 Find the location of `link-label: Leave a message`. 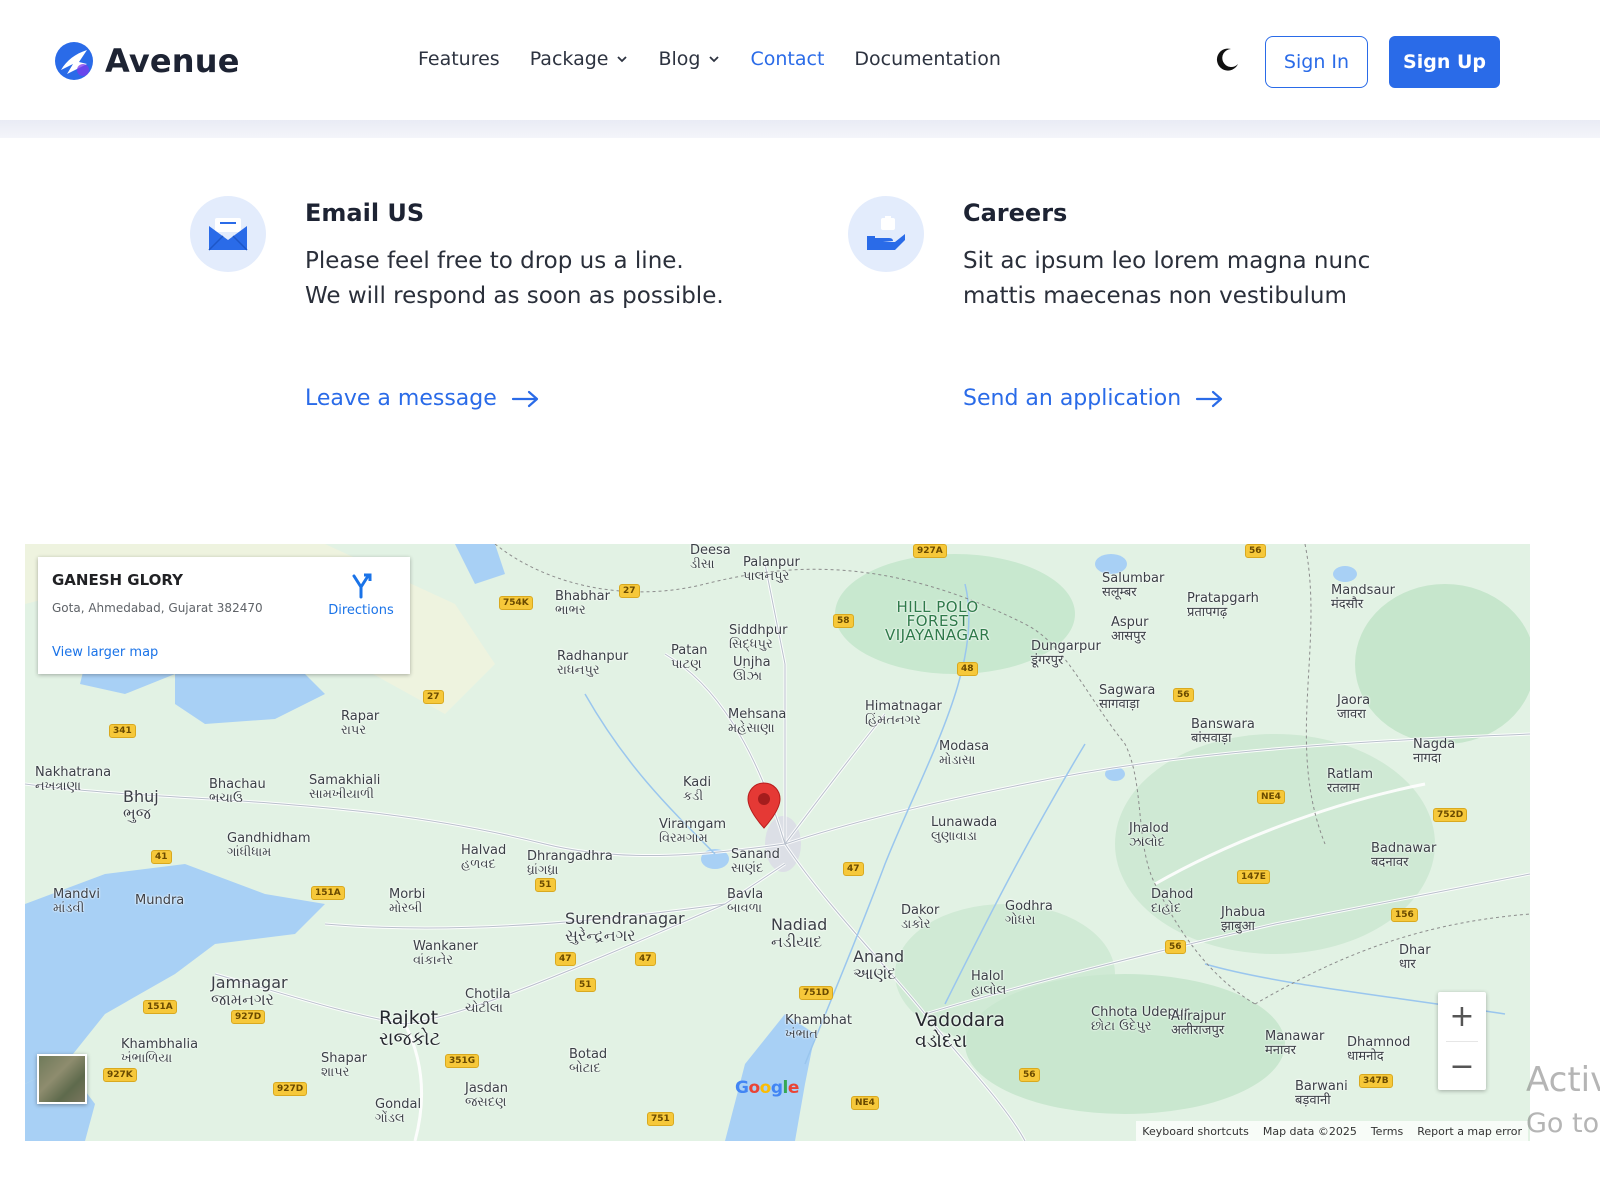

link-label: Leave a message is located at coordinates (401, 398).